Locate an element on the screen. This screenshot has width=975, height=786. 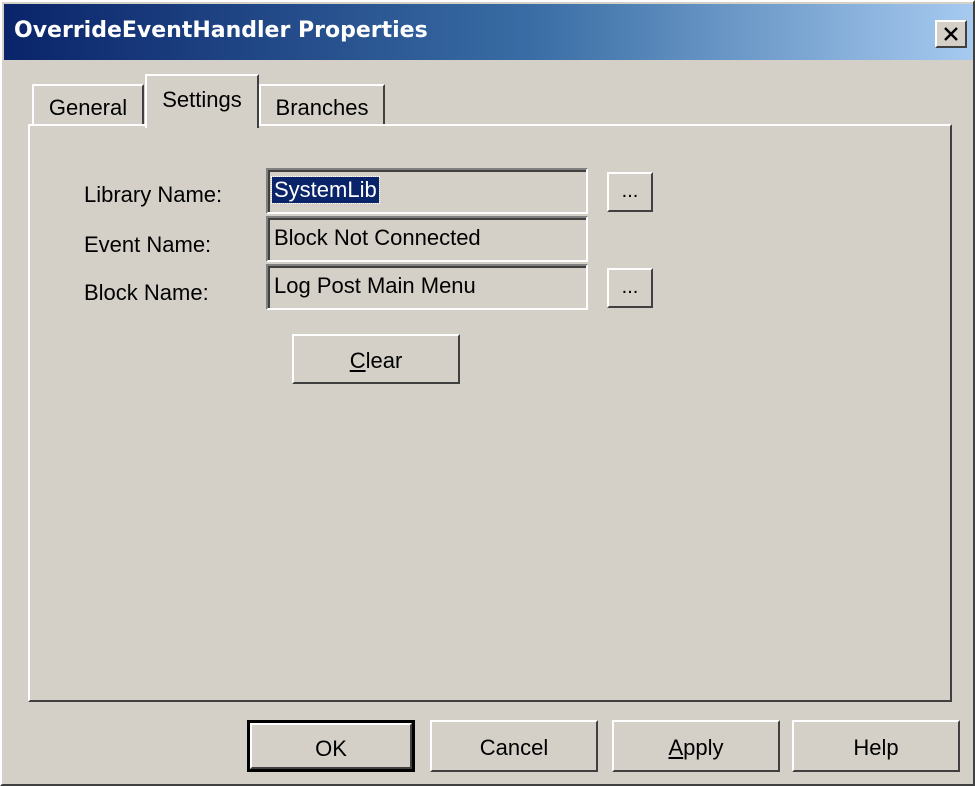
cancel-button: Cancel is located at coordinates (514, 746).